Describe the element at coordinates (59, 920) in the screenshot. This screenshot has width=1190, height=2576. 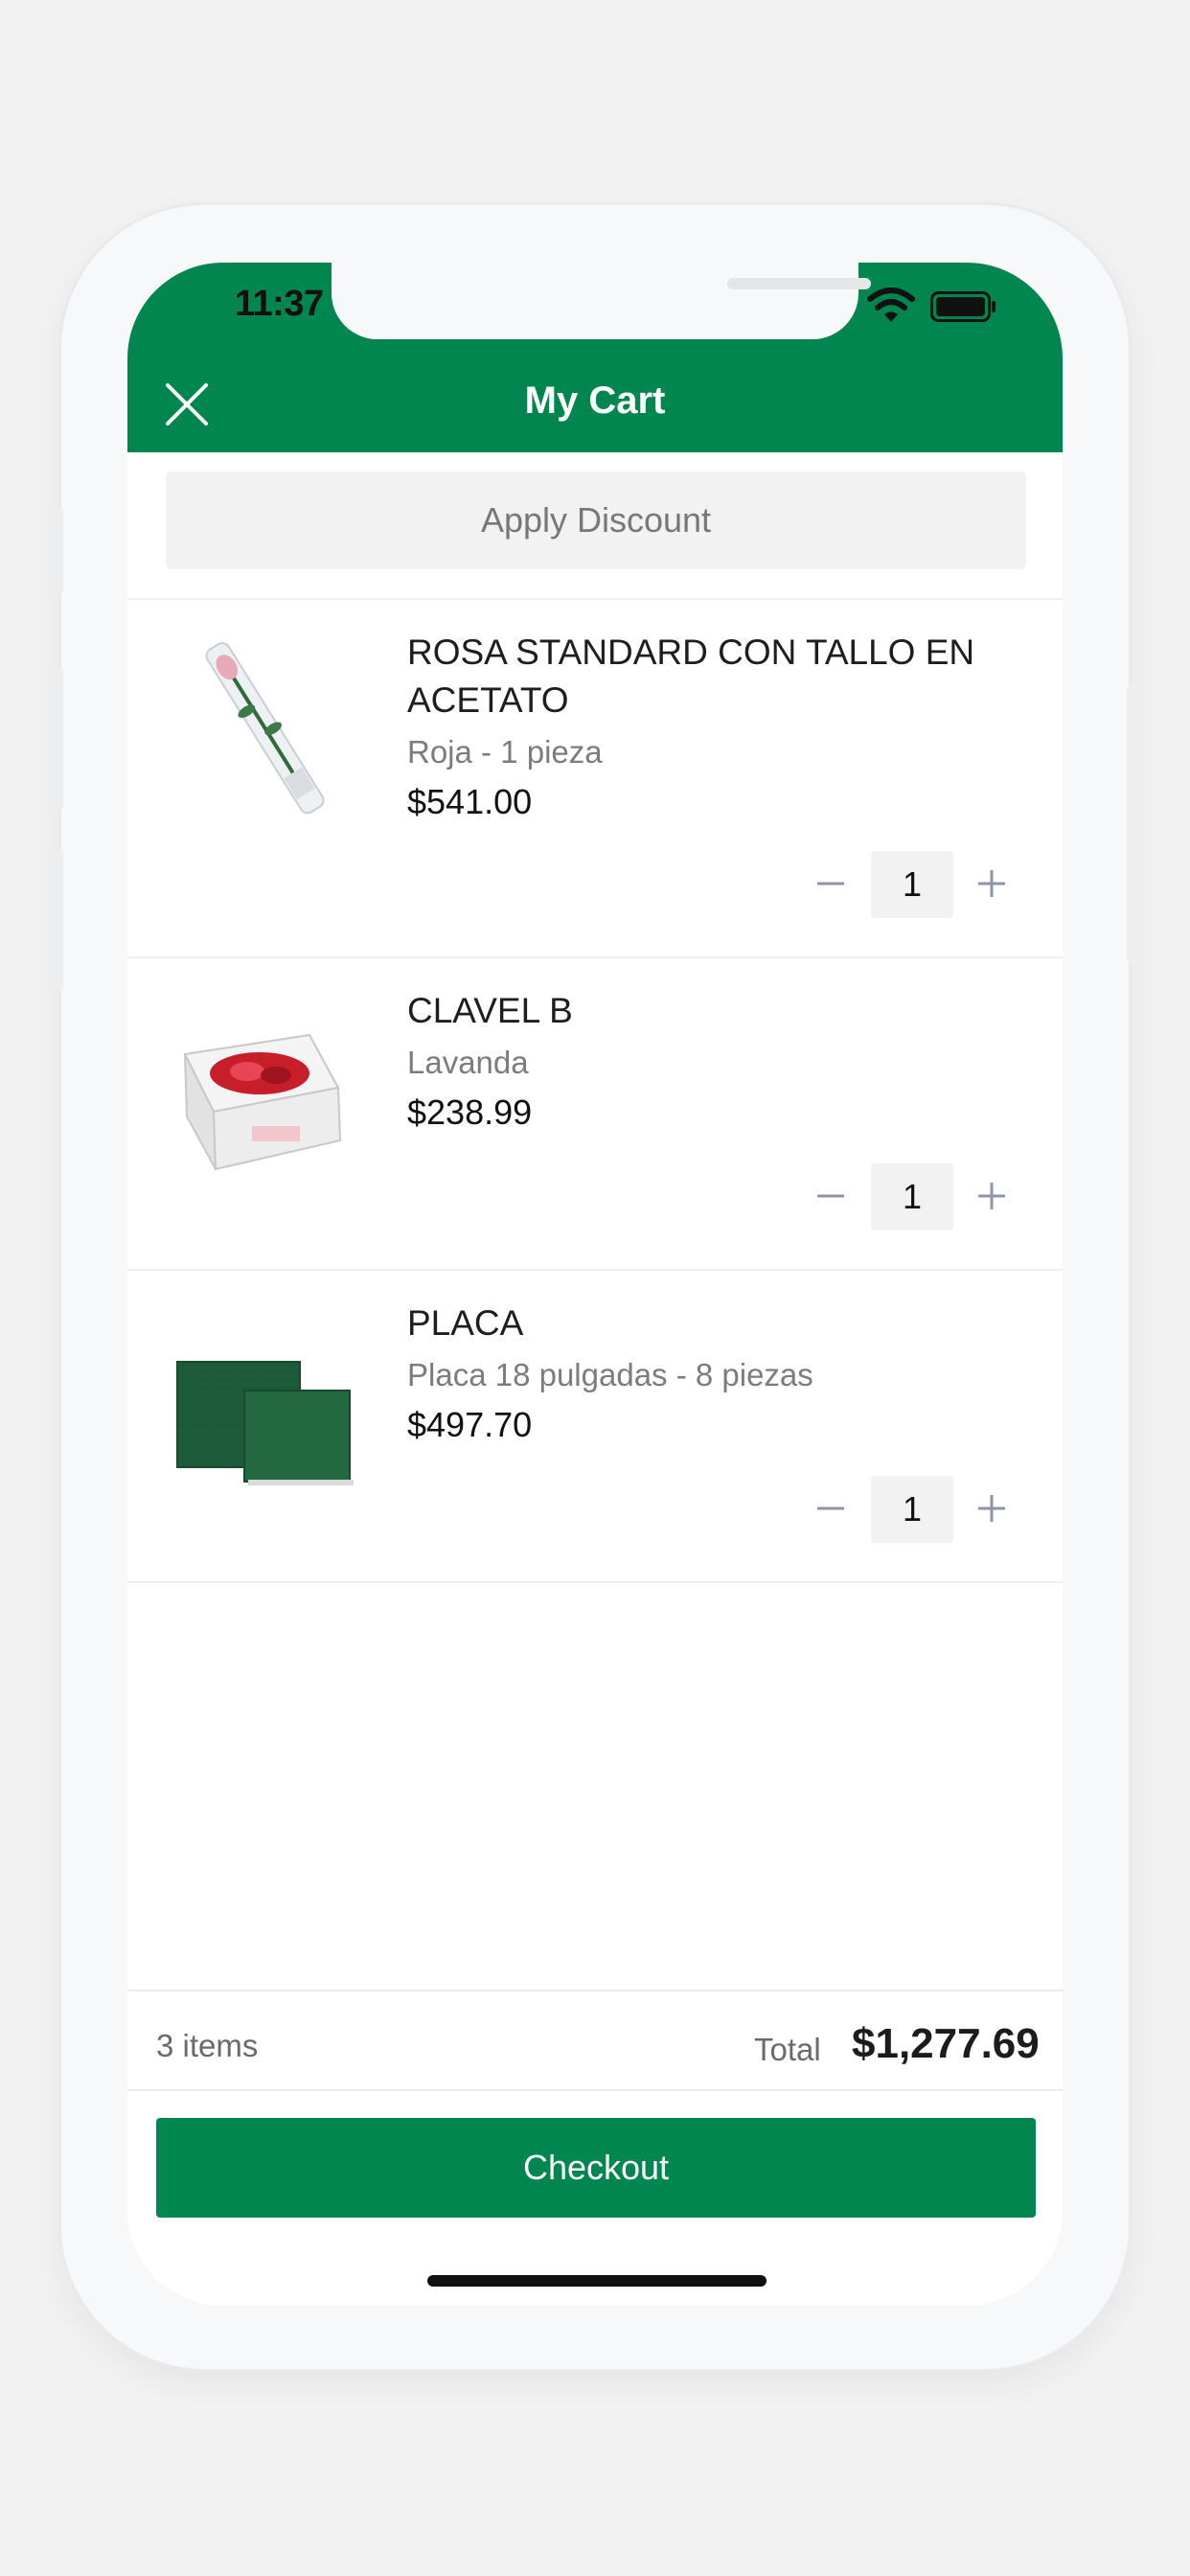
I see `volume-down-button` at that location.